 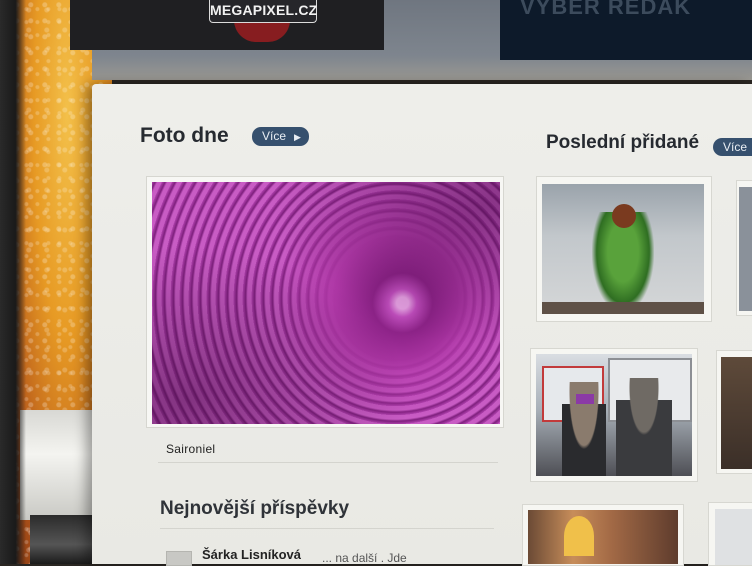 I want to click on newest-posts-heading: Nejnovější příspěvky, so click(x=255, y=508).